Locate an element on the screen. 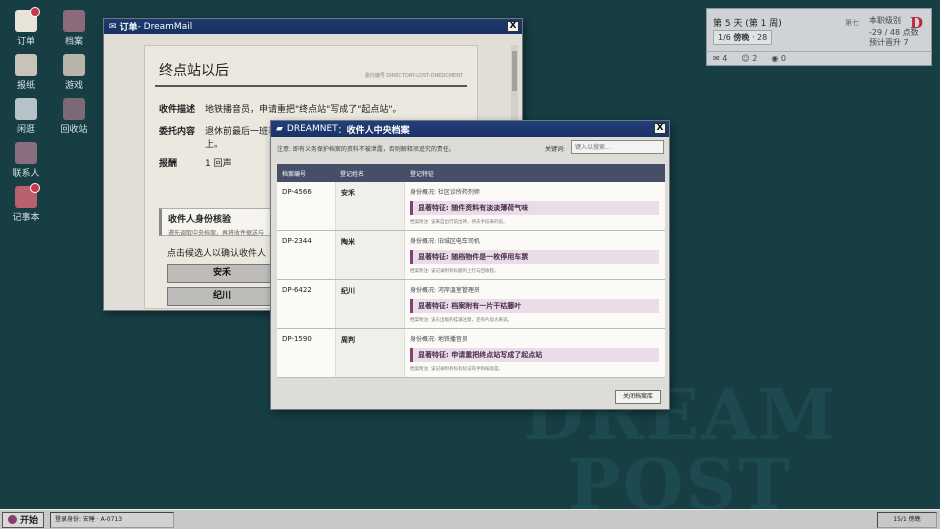 Image resolution: width=940 pixels, height=529 pixels. record-distinct-mark: 显著特征: 随件资料有淡淡薄荷气味 is located at coordinates (534, 208).